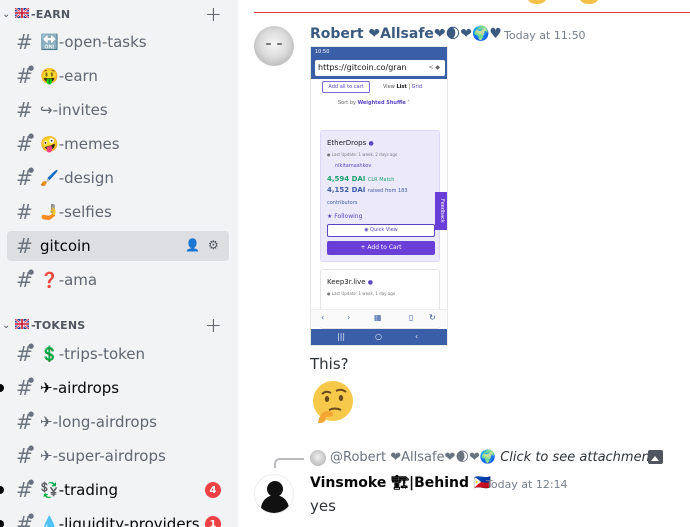 This screenshot has width=690, height=527. What do you see at coordinates (381, 248) in the screenshot?
I see `add-to-cart-button: + Add to Cart` at bounding box center [381, 248].